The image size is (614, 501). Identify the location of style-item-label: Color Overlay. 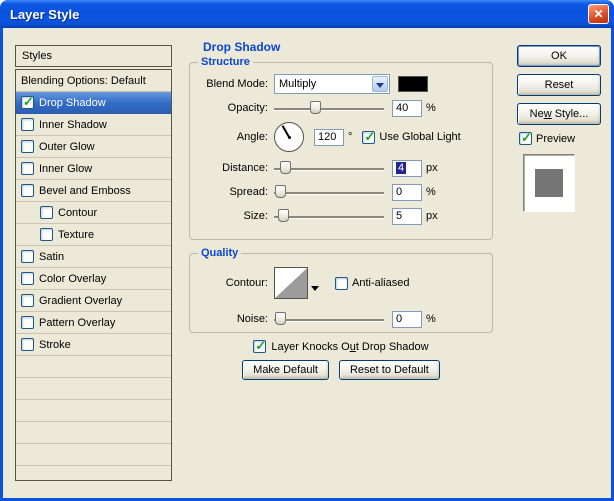
(73, 278).